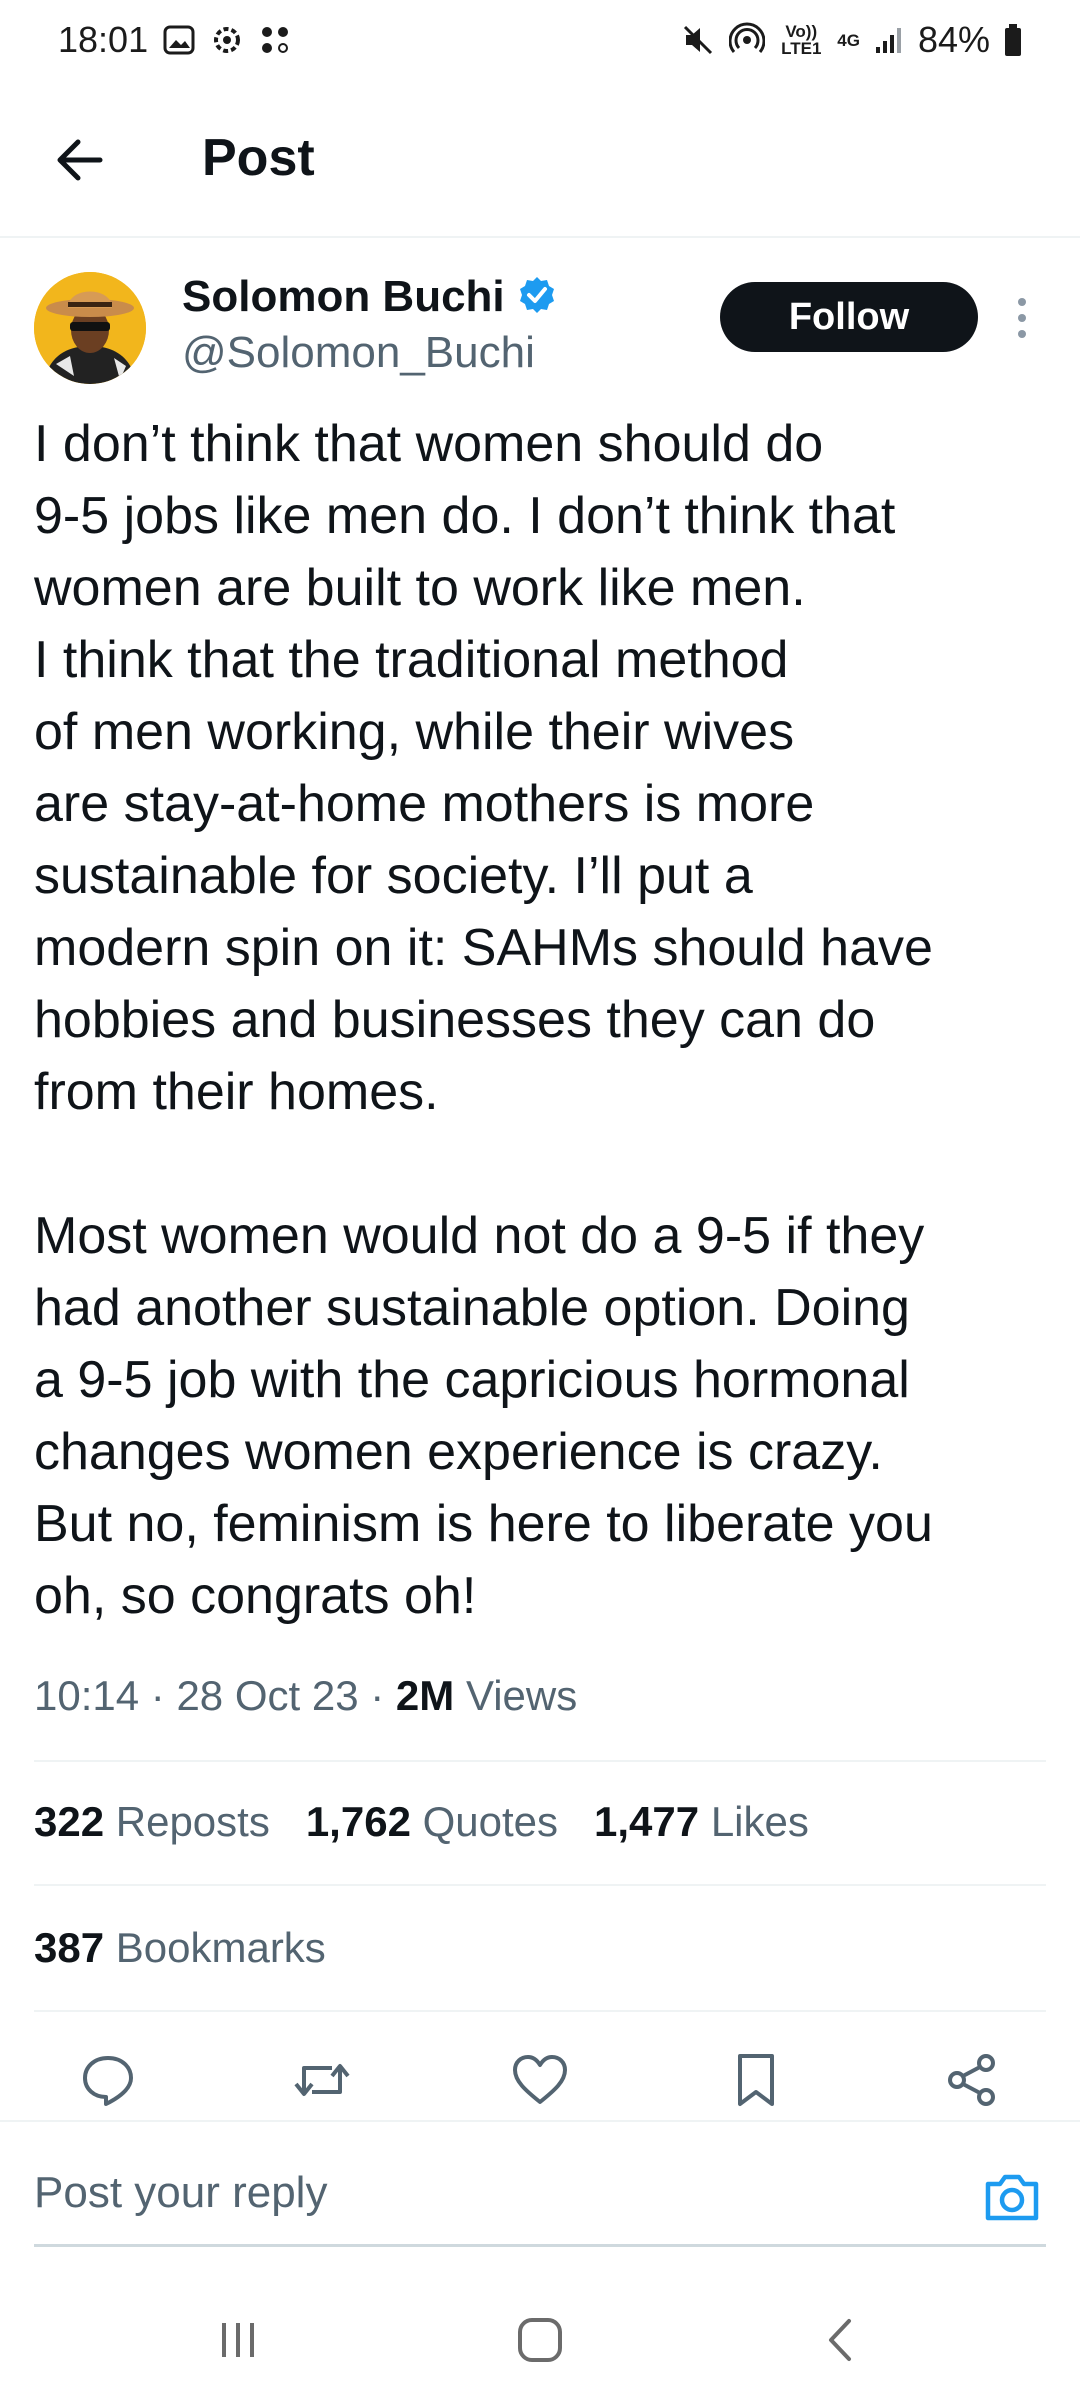  Describe the element at coordinates (343, 297) in the screenshot. I see `display-name: Solomon Buchi` at that location.